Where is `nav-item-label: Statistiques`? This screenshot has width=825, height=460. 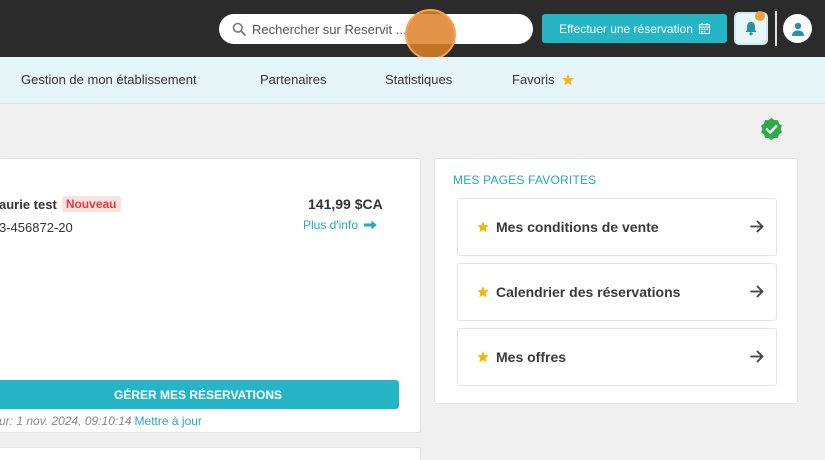
nav-item-label: Statistiques is located at coordinates (419, 79).